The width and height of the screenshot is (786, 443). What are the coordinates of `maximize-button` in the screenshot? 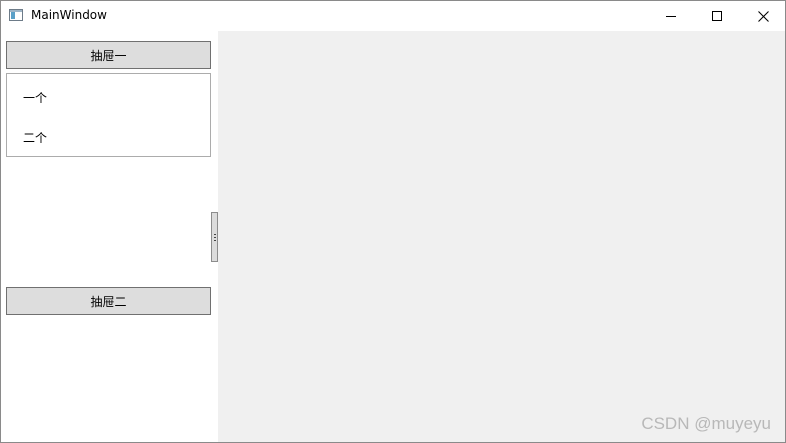 It's located at (717, 16).